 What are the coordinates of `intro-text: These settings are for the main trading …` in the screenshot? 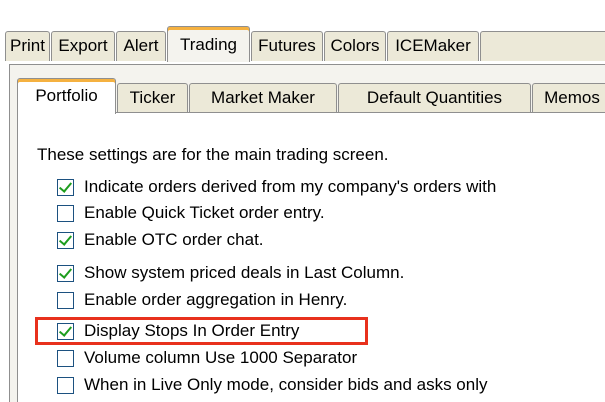 It's located at (213, 154).